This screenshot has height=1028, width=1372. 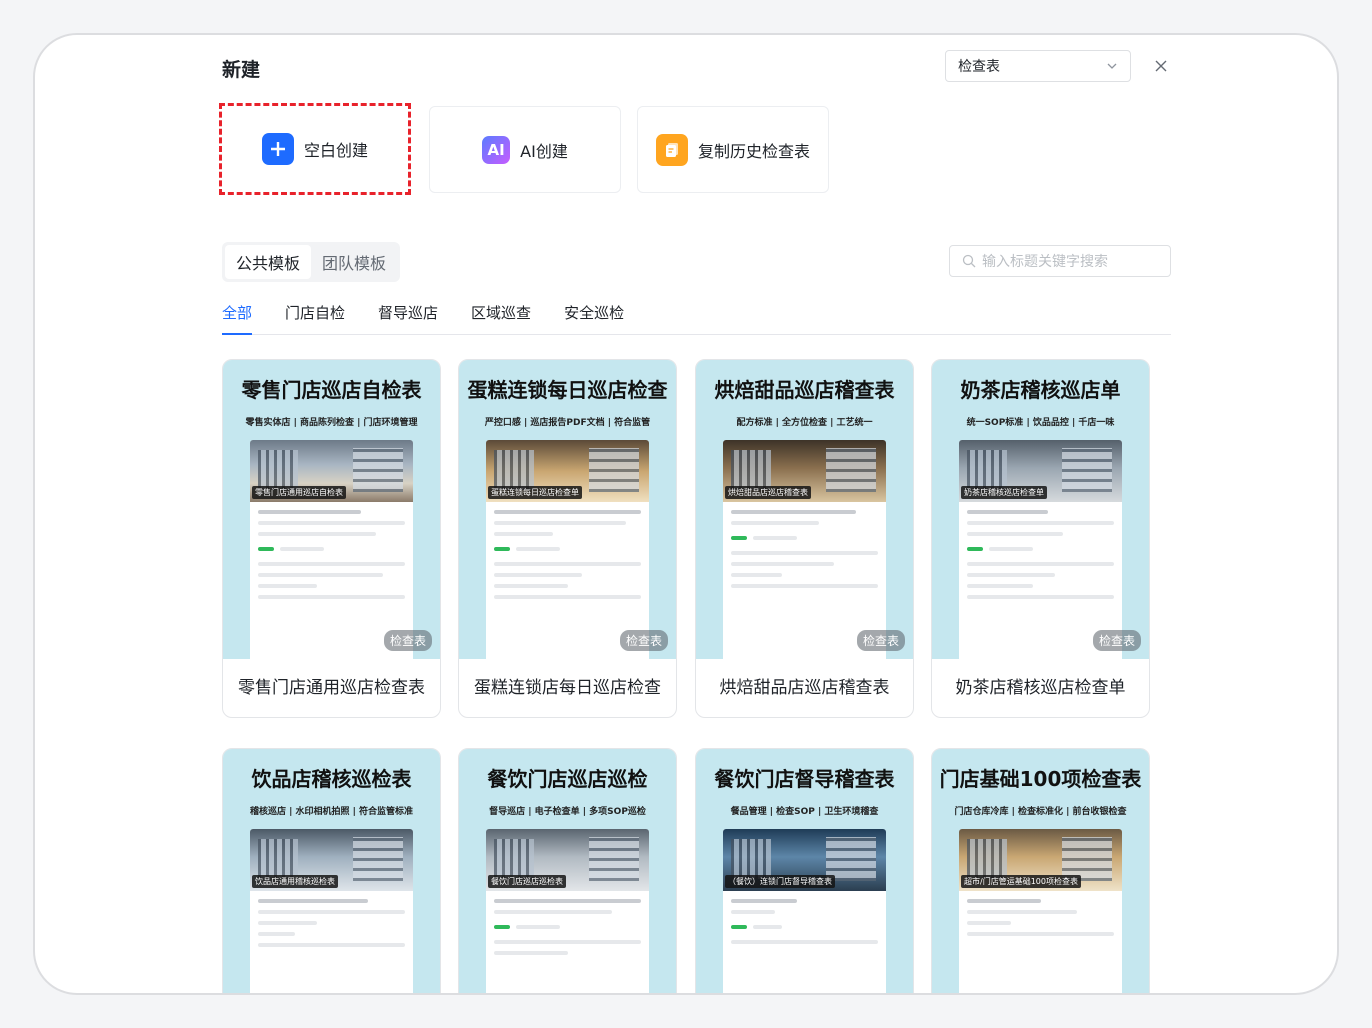 I want to click on template-heading: 门店基础100项检查表, so click(x=1040, y=779).